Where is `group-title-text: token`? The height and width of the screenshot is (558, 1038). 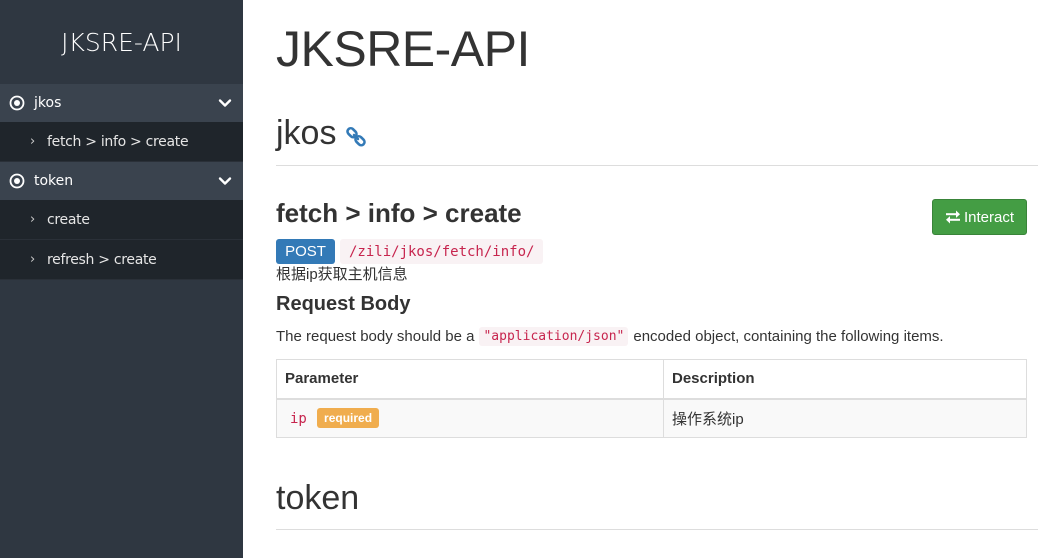
group-title-text: token is located at coordinates (318, 498).